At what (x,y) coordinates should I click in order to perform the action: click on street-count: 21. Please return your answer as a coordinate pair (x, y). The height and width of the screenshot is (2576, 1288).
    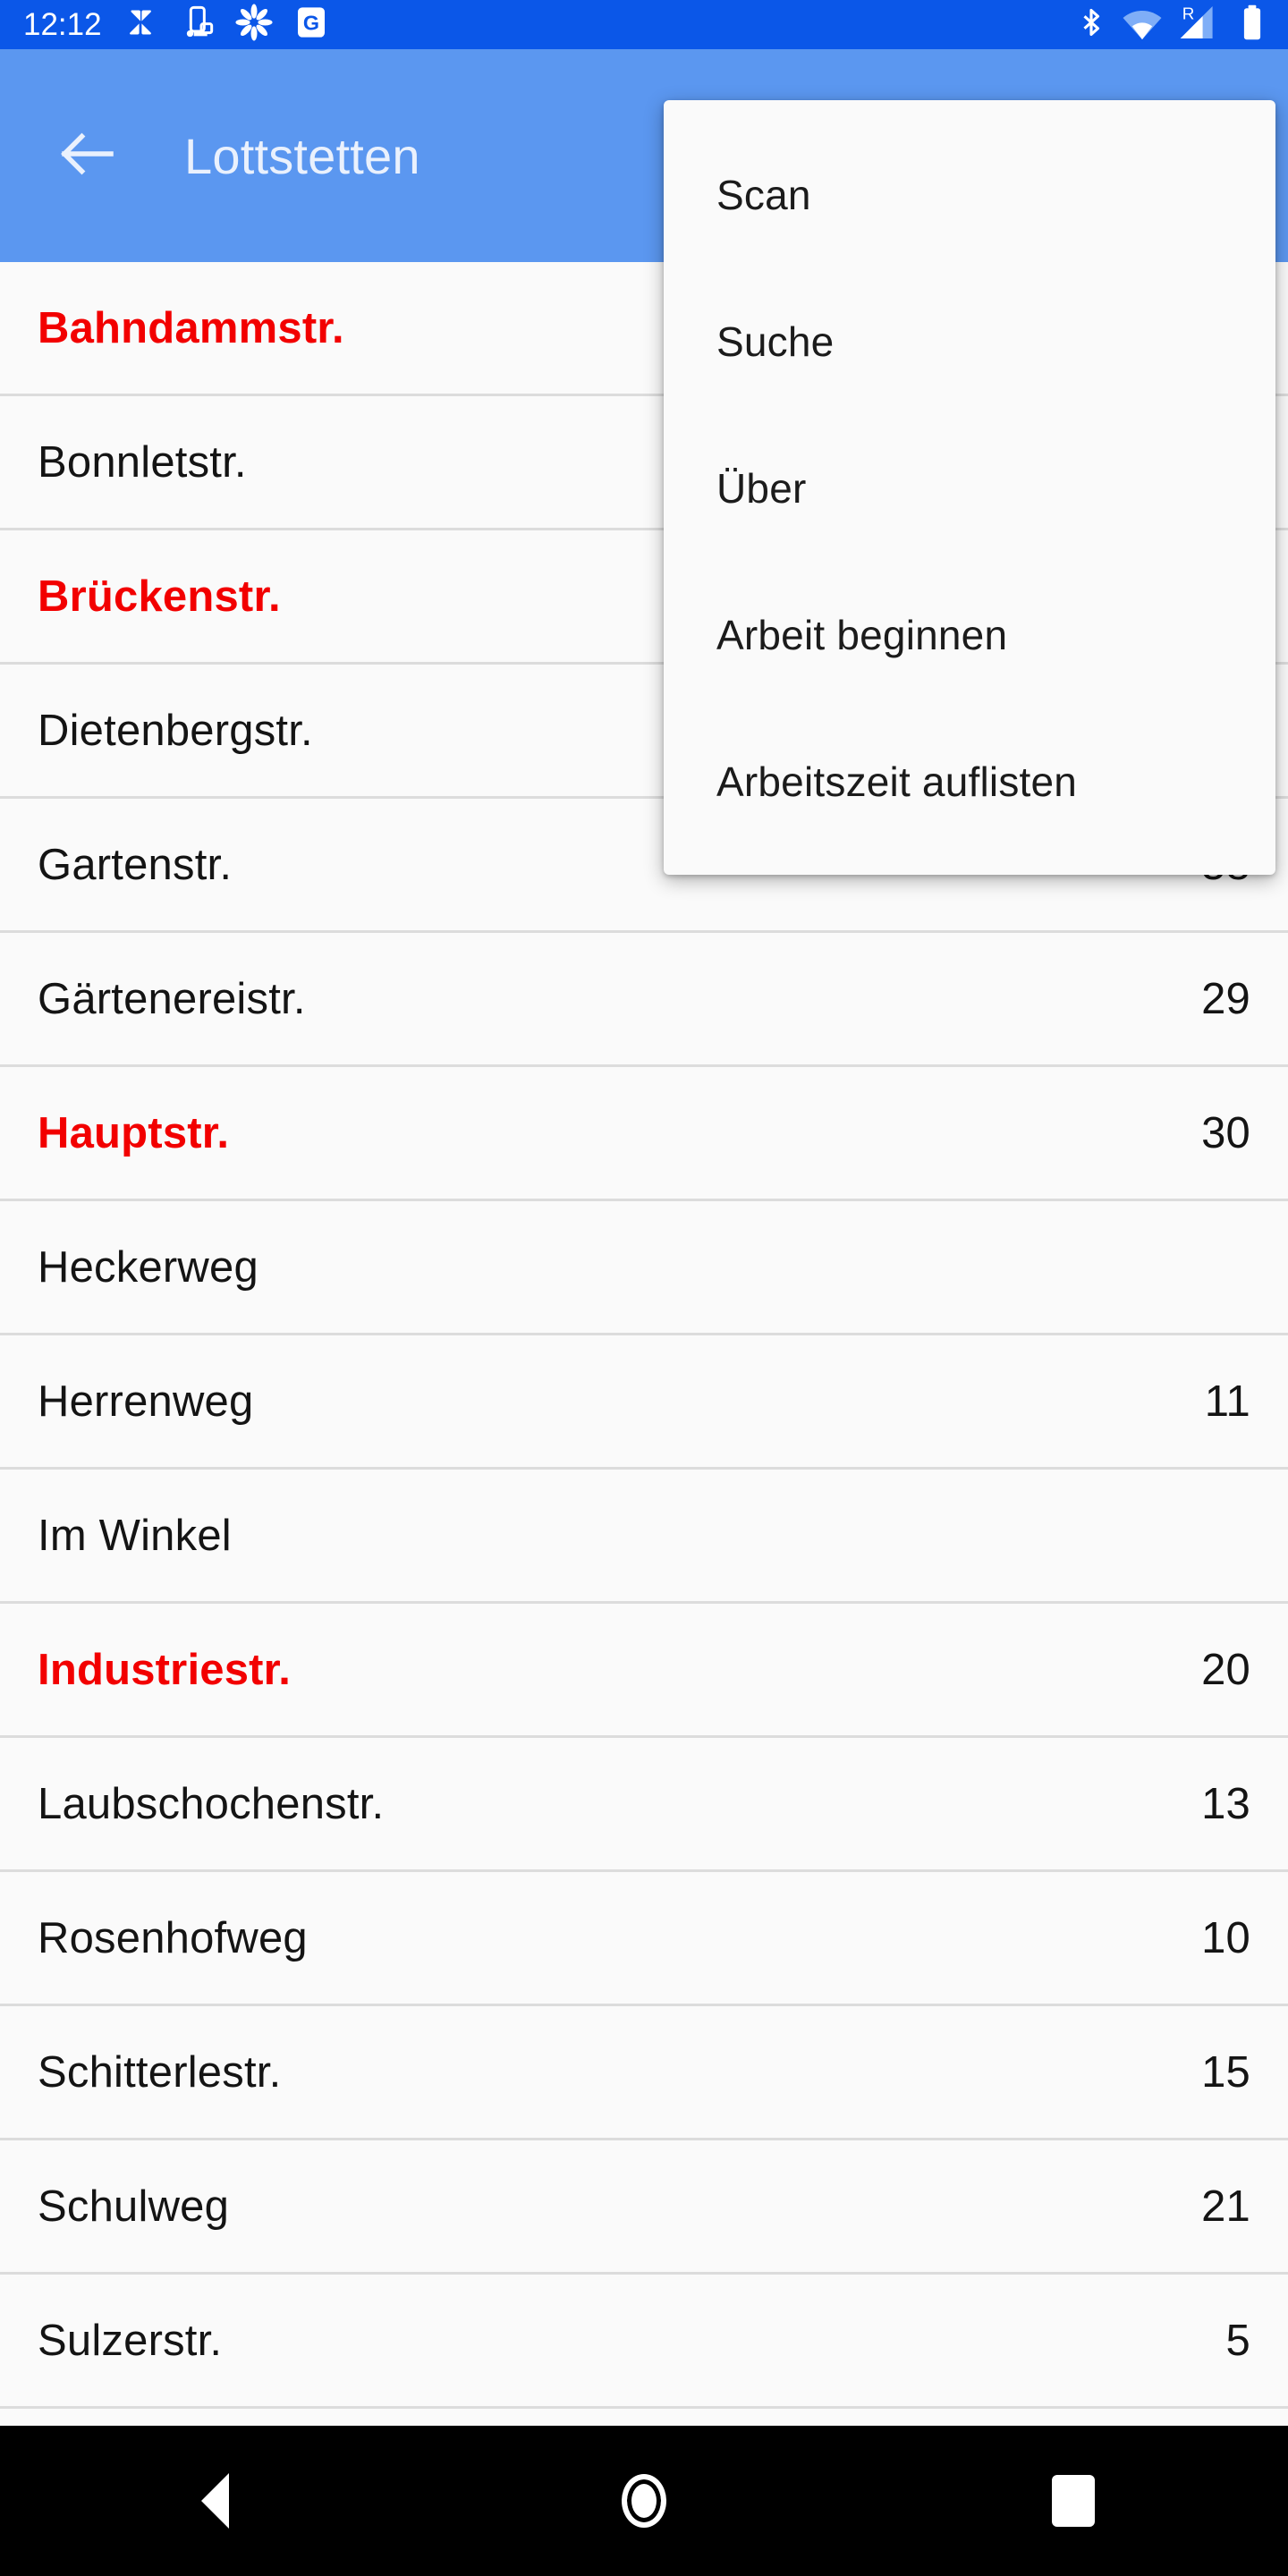
    Looking at the image, I should click on (1225, 2206).